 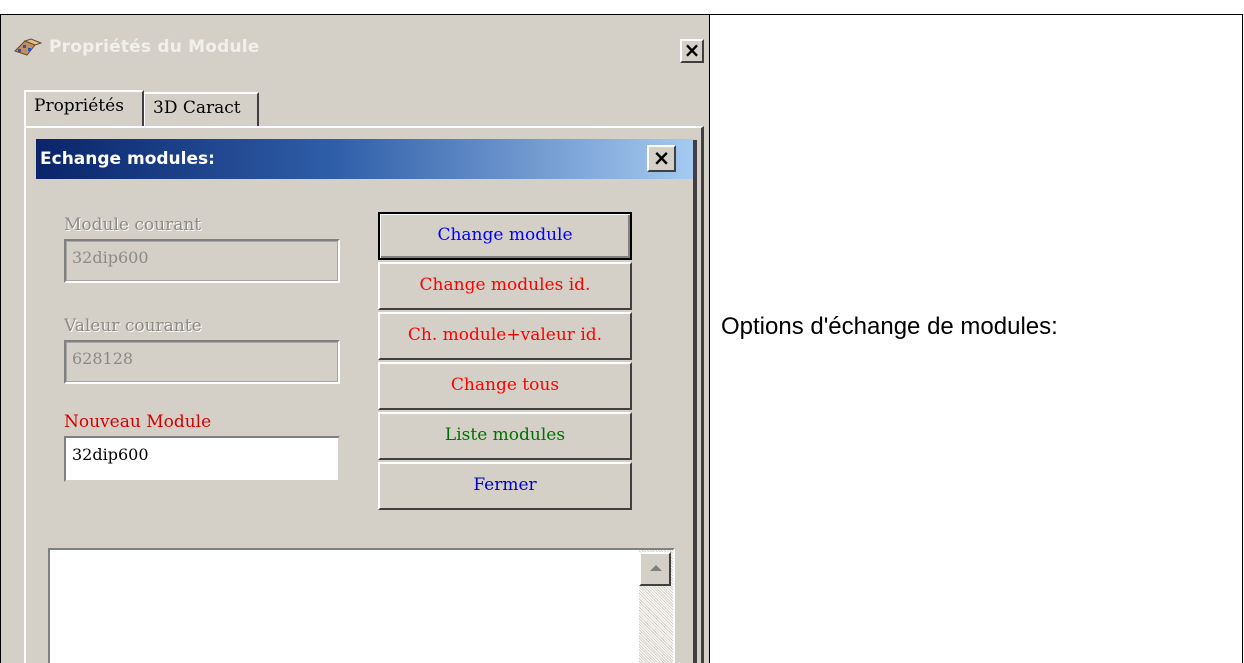 What do you see at coordinates (154, 47) in the screenshot?
I see `window-title: Propriétés du Module` at bounding box center [154, 47].